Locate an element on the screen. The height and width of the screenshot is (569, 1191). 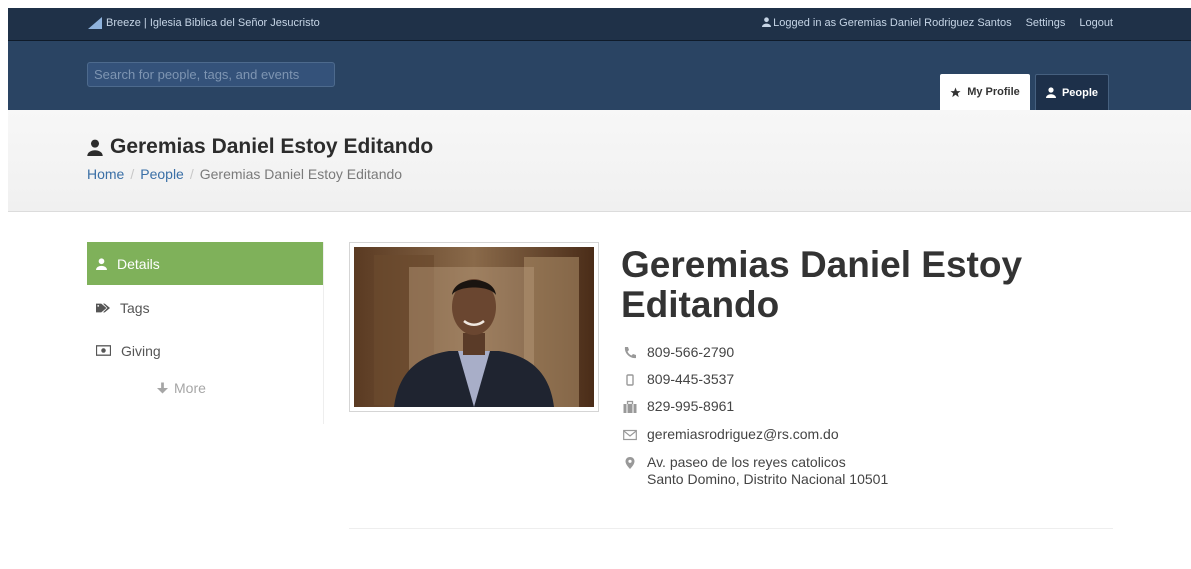
sidebar-item-label: Tags is located at coordinates (135, 307).